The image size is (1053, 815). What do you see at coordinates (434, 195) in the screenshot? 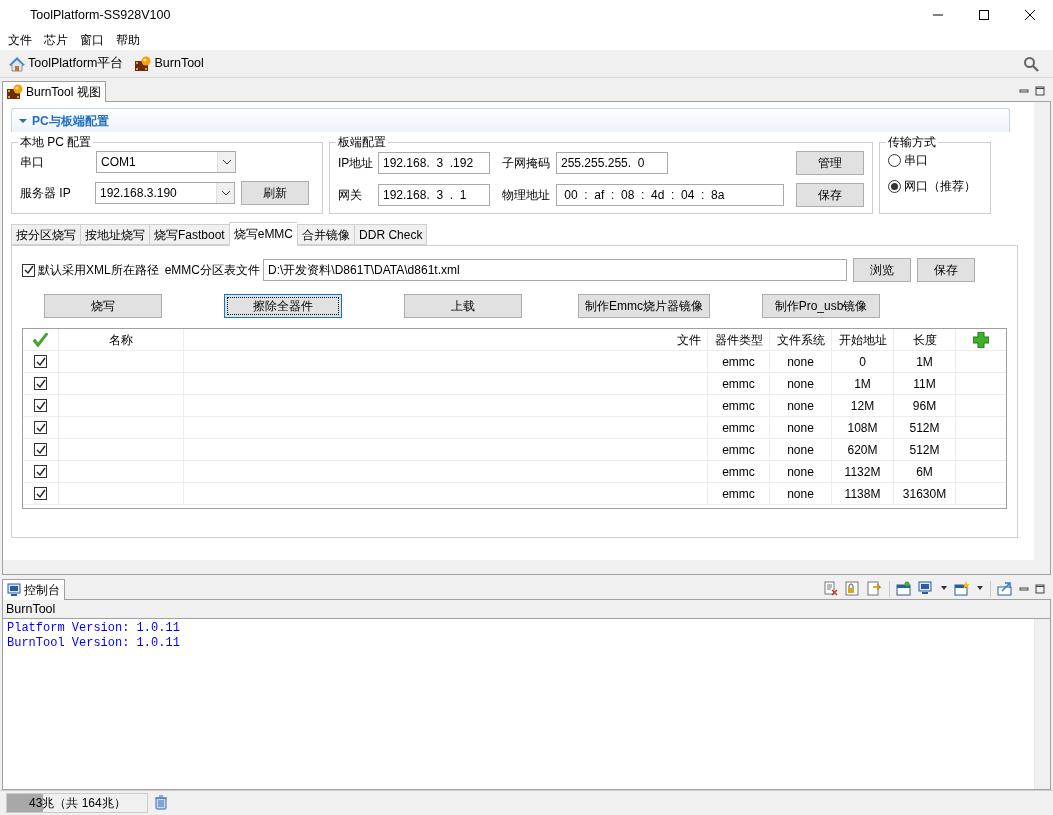
I see `input-field: 192.168. 3 . 1` at bounding box center [434, 195].